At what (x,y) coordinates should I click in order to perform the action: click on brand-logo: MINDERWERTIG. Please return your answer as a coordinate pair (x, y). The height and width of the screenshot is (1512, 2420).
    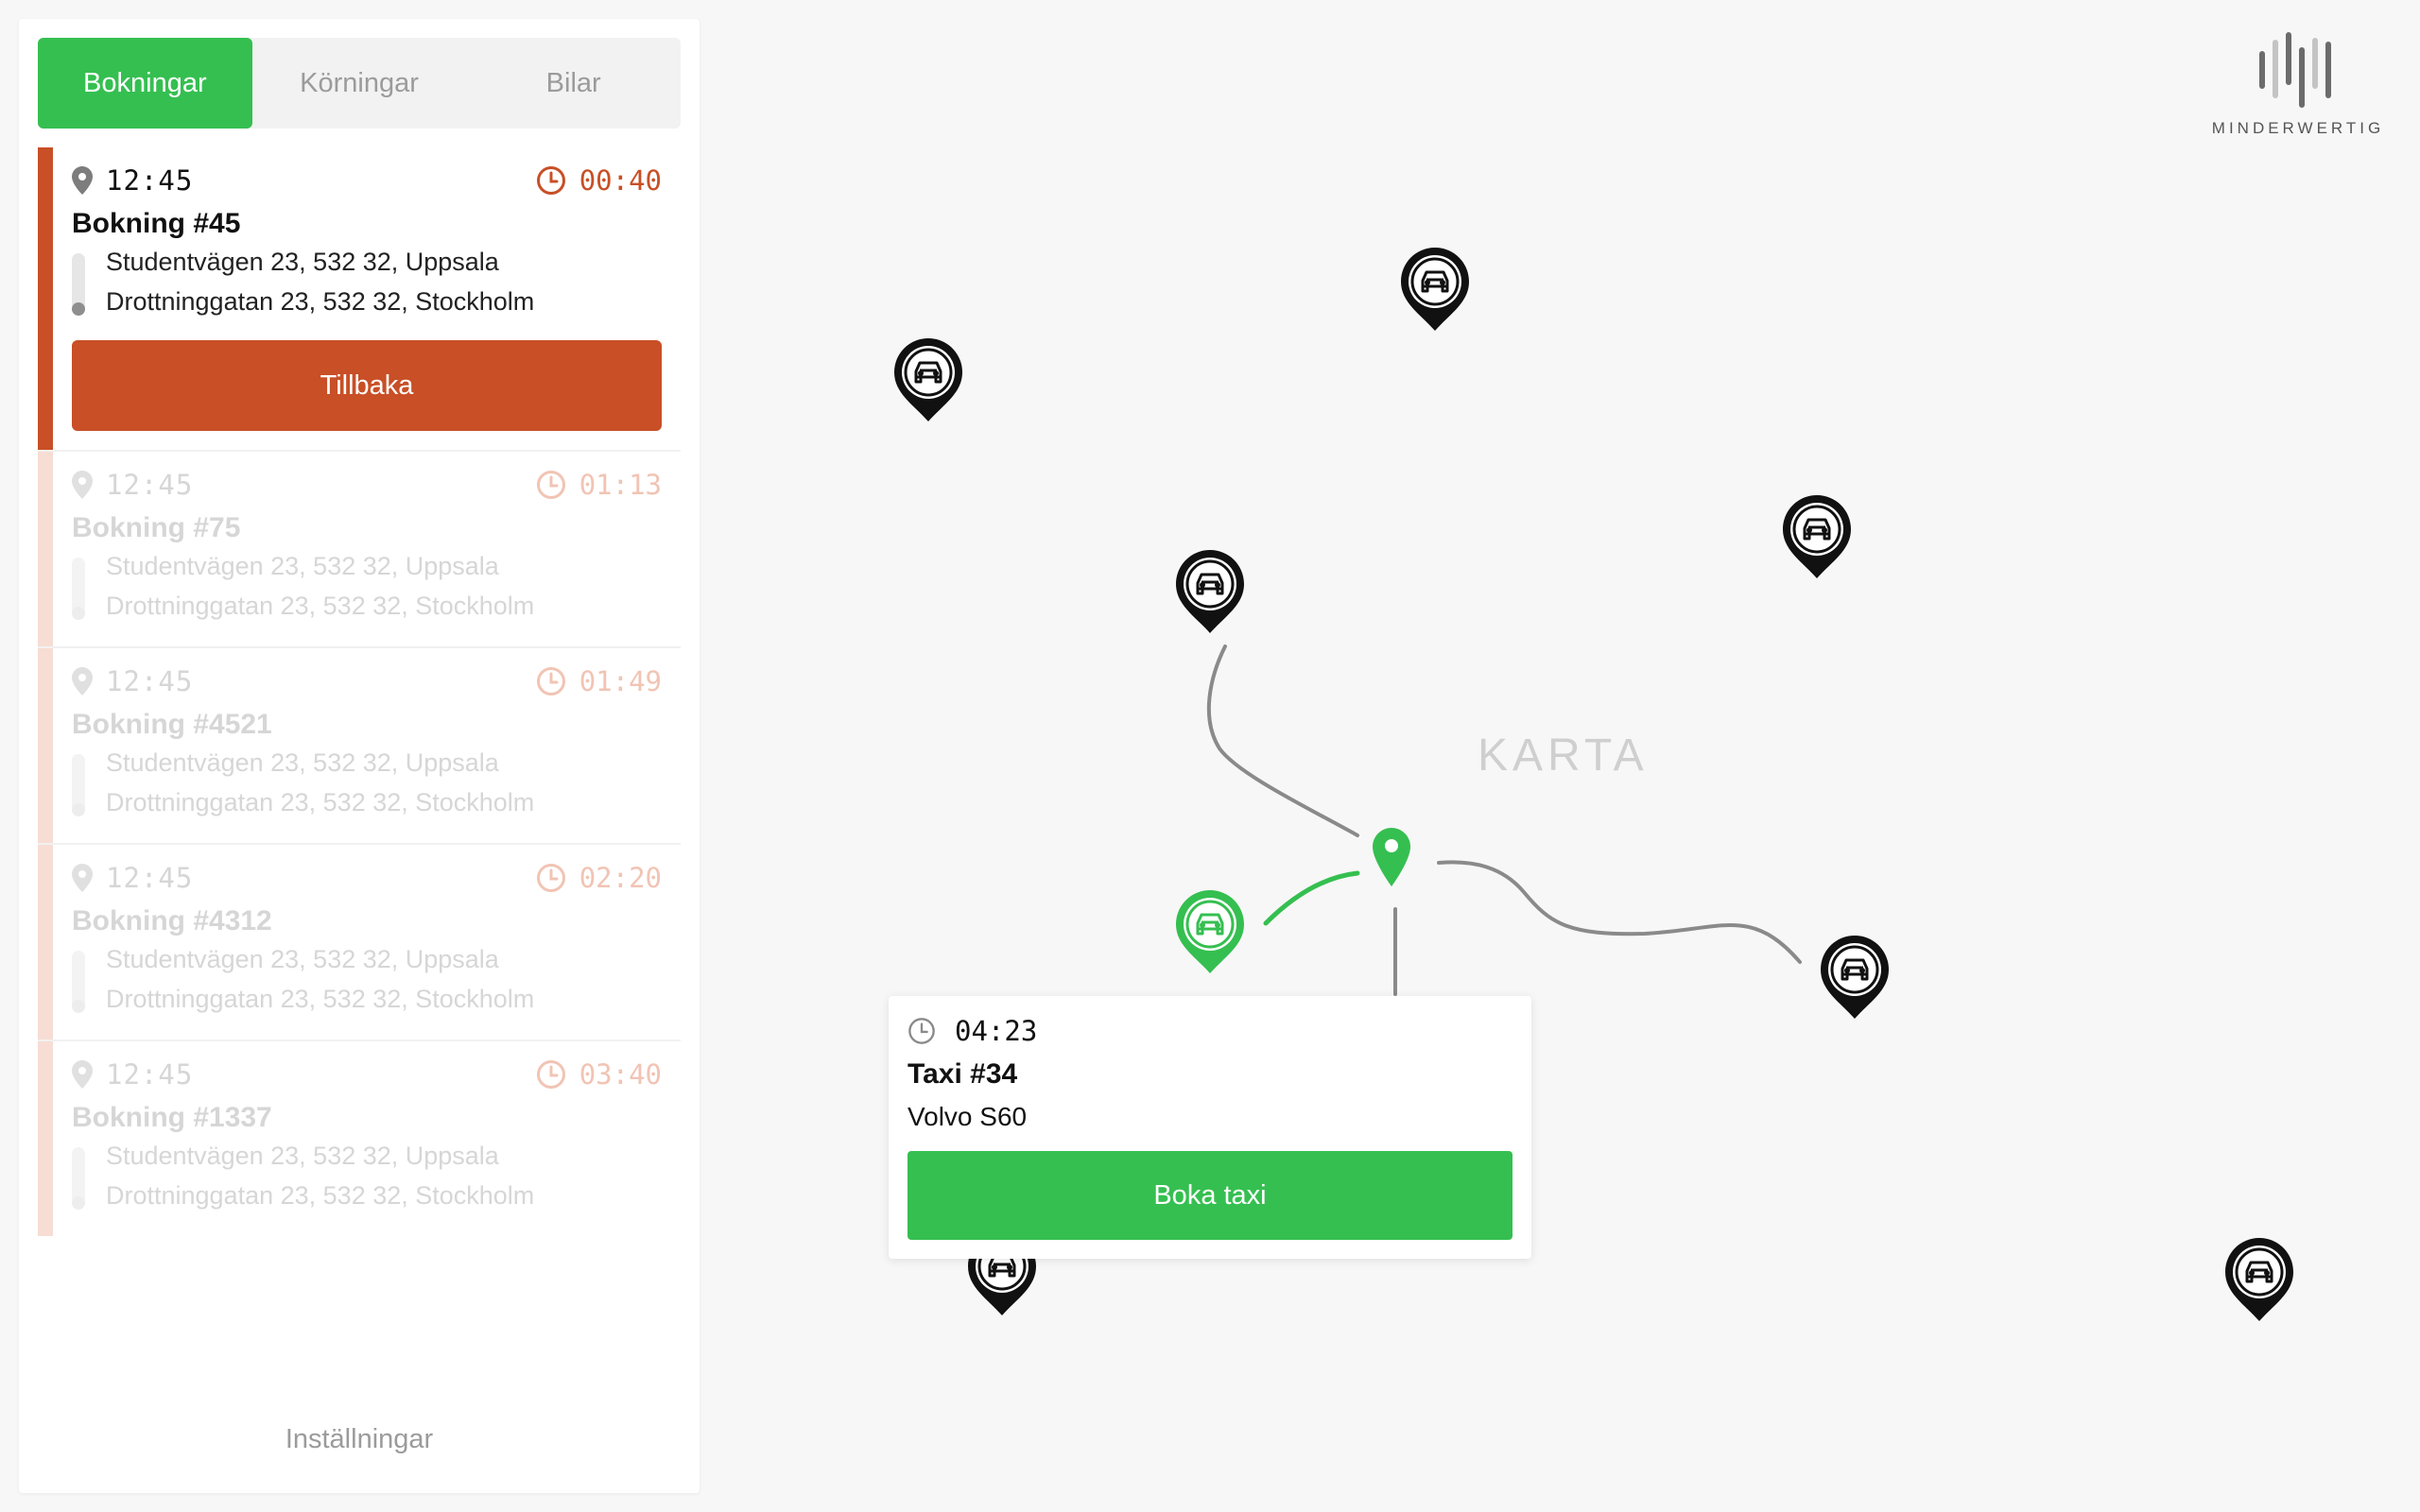
    Looking at the image, I should click on (2298, 89).